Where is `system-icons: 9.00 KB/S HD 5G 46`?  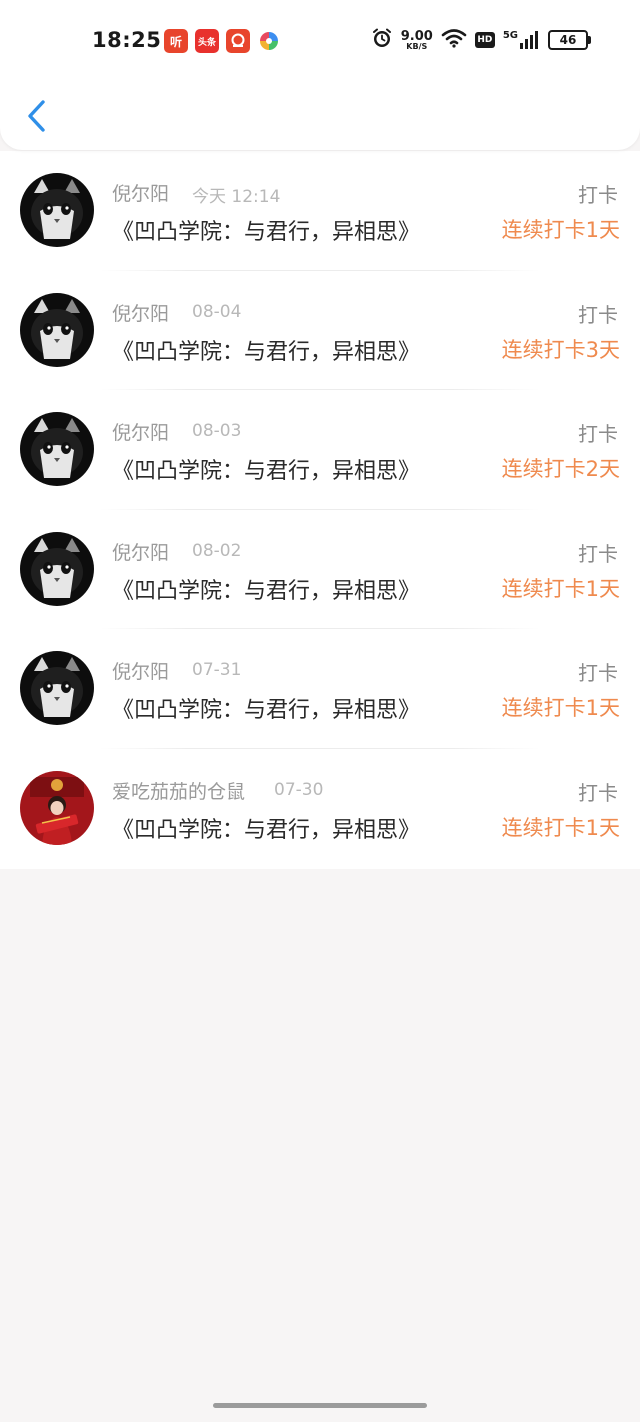 system-icons: 9.00 KB/S HD 5G 46 is located at coordinates (481, 40).